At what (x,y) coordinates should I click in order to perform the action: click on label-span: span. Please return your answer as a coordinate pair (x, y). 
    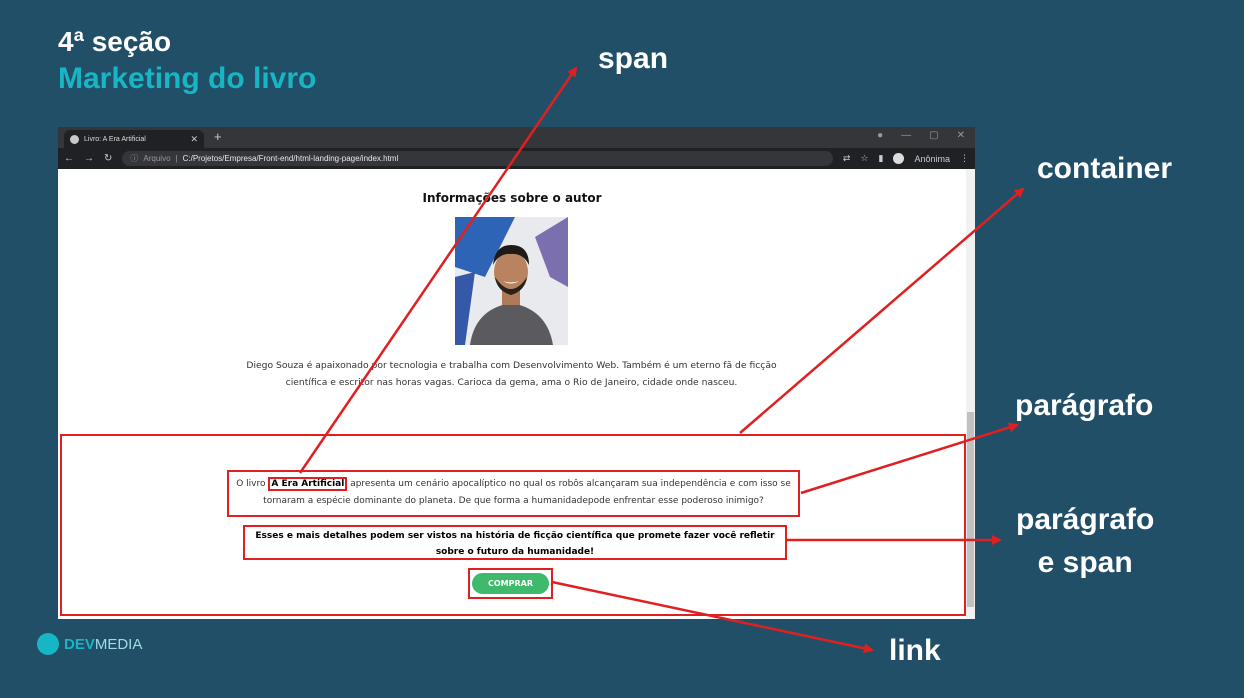
    Looking at the image, I should click on (633, 58).